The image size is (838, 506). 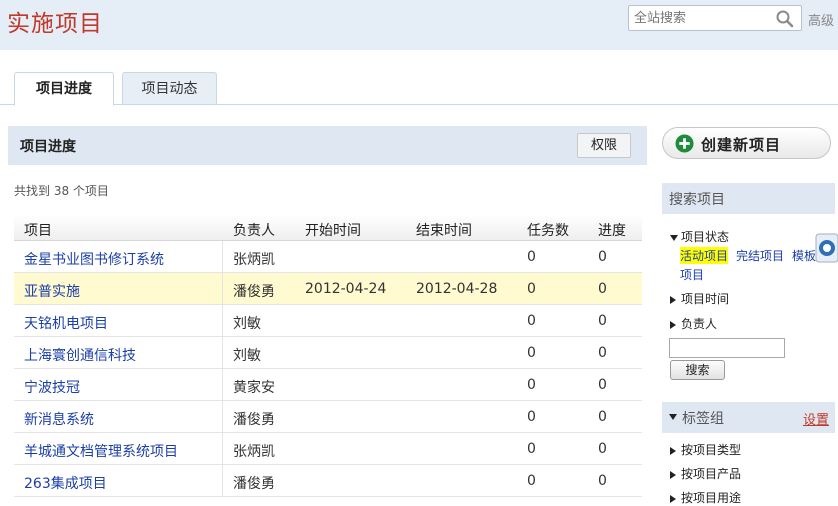 What do you see at coordinates (692, 274) in the screenshot?
I see `status-template-link-cont: 项目` at bounding box center [692, 274].